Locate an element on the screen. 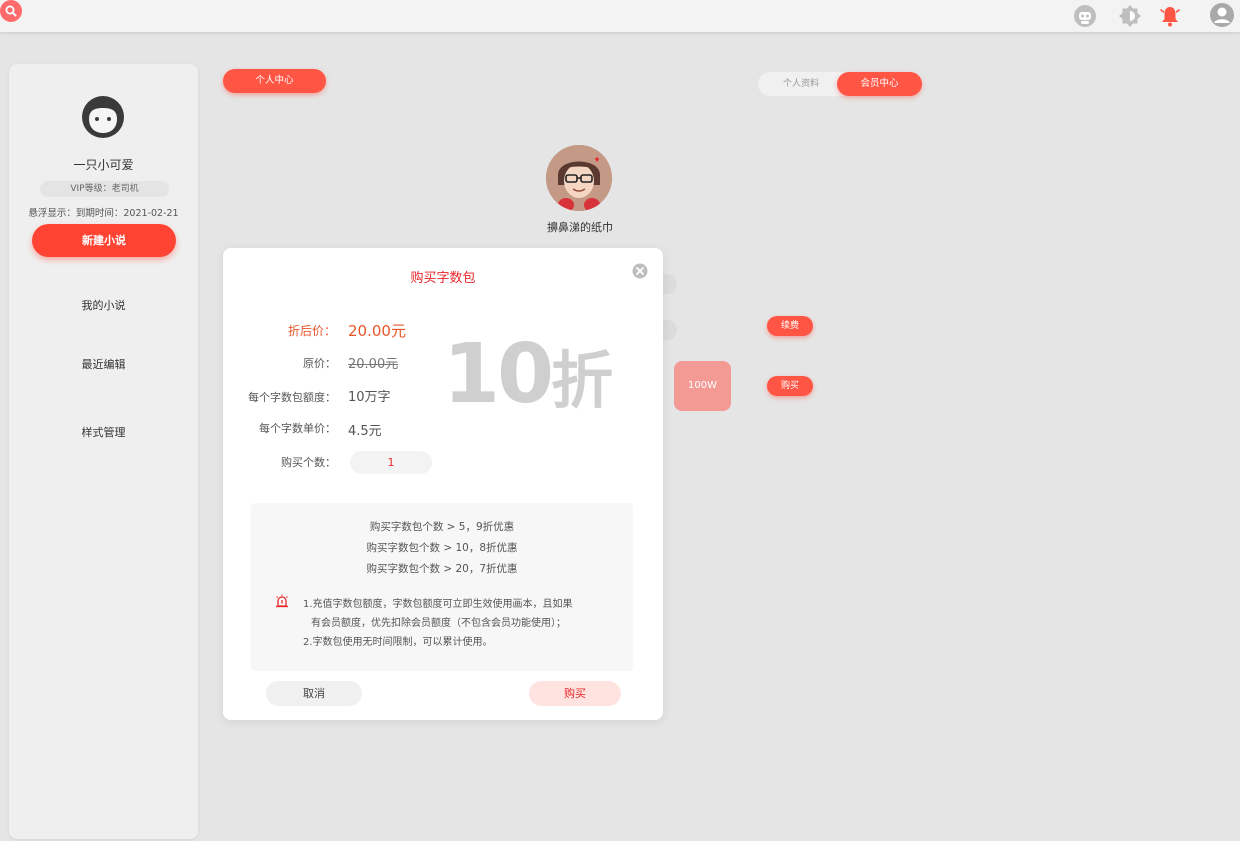 This screenshot has width=1240, height=841. tab-switcher: 个人资料 会员中心 is located at coordinates (840, 84).